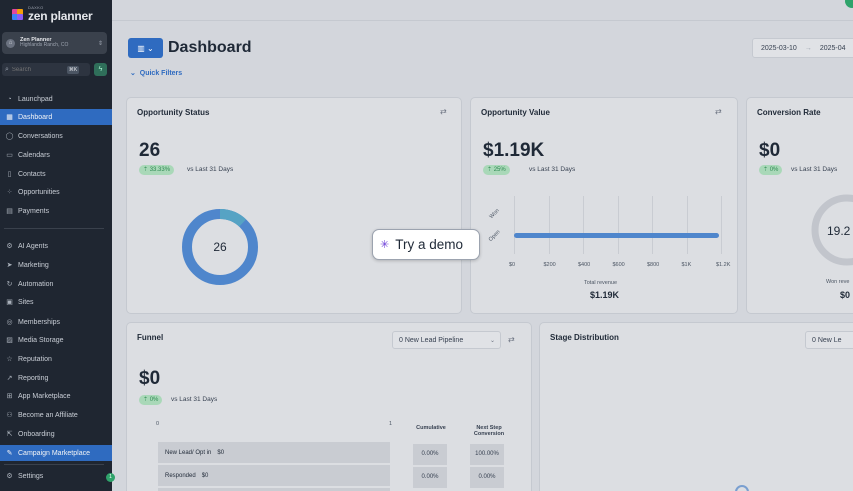  What do you see at coordinates (33, 265) in the screenshot?
I see `sidebar-item-label: Marketing` at bounding box center [33, 265].